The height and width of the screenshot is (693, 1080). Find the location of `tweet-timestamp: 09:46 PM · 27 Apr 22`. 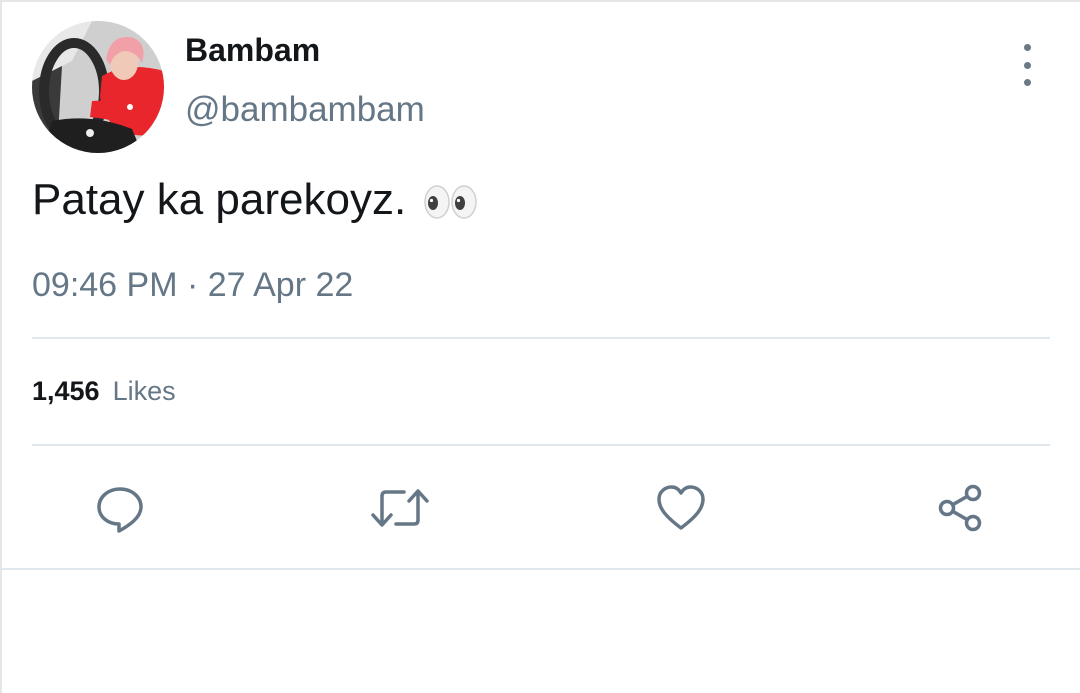

tweet-timestamp: 09:46 PM · 27 Apr 22 is located at coordinates (193, 285).